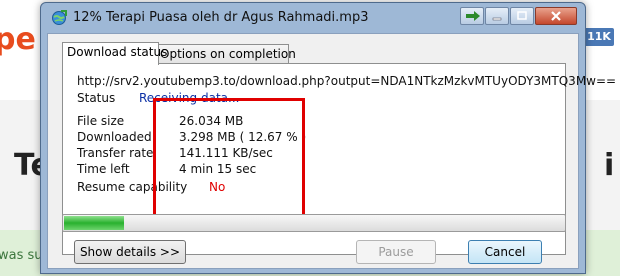  I want to click on download-globe-icon, so click(59, 18).